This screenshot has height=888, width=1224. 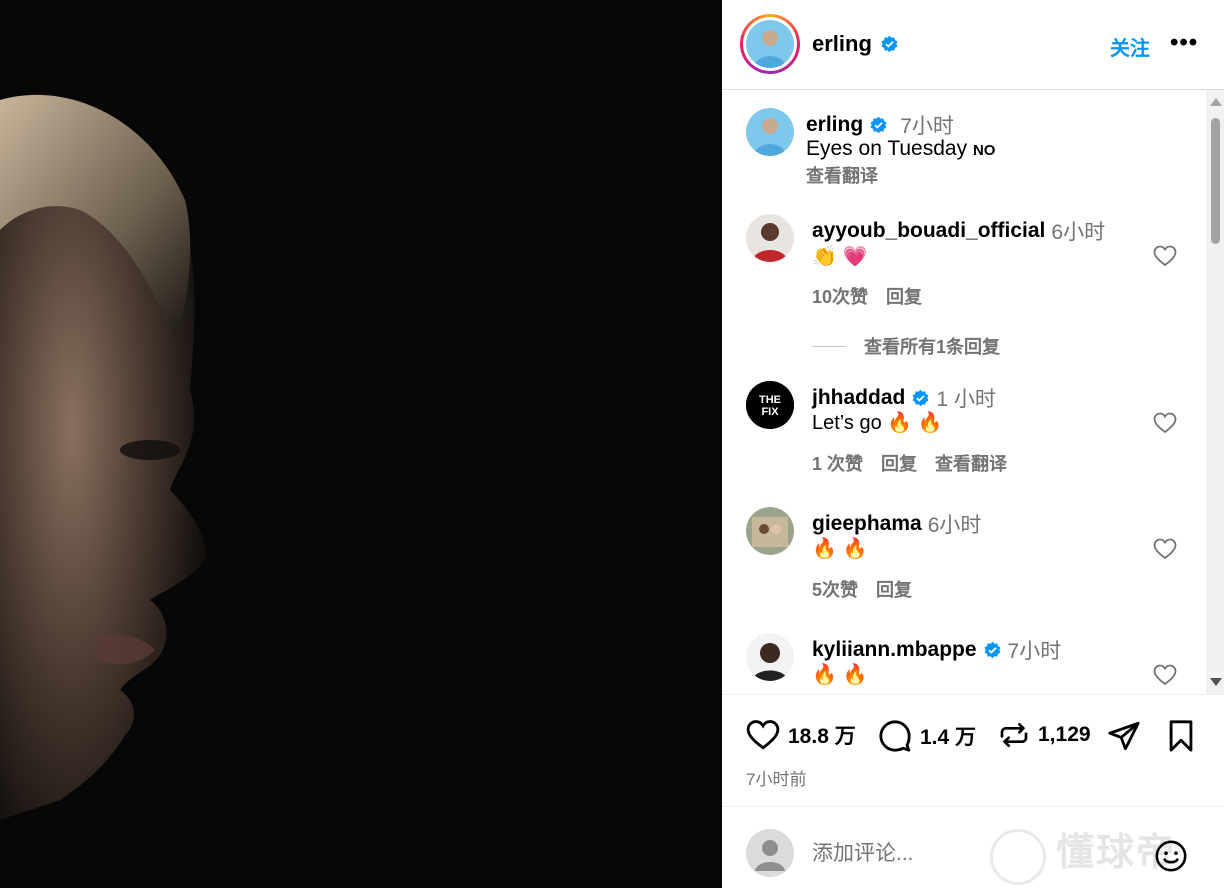 I want to click on heart-icon, so click(x=763, y=735).